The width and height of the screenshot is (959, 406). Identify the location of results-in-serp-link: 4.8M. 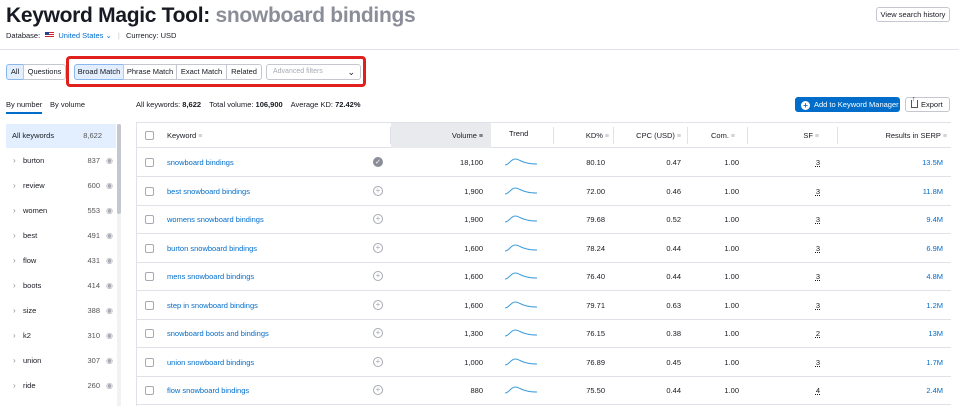
(890, 277).